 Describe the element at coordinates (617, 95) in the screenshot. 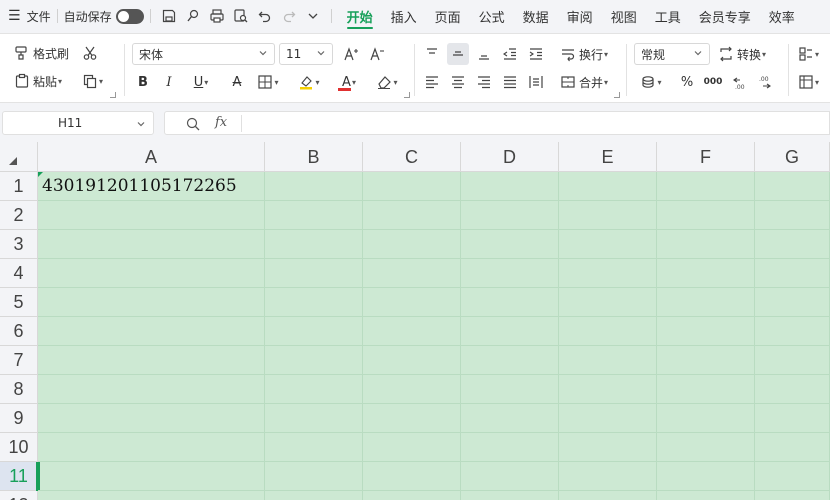

I see `alignment-launcher-icon` at that location.